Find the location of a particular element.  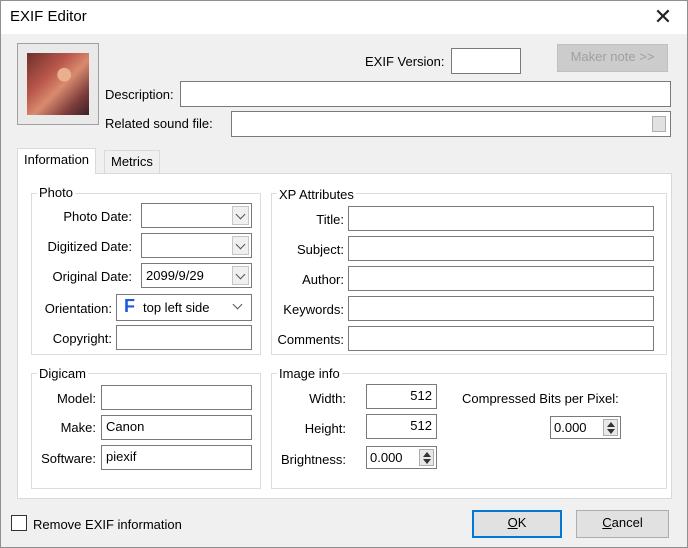

photo-group-title: Photo is located at coordinates (56, 192).